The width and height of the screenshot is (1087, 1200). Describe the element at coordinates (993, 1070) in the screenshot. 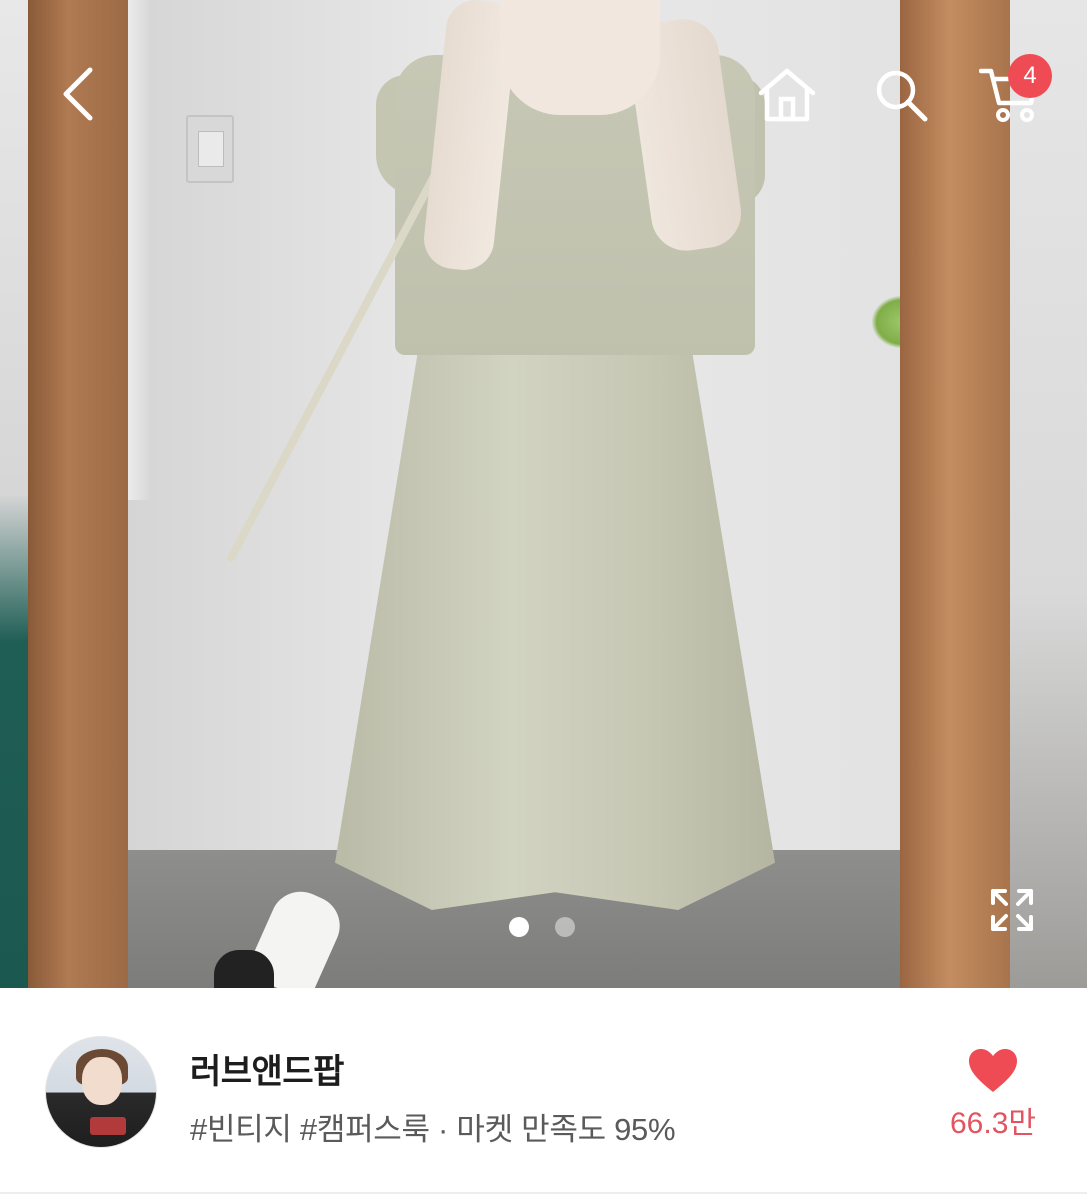

I see `heart-icon` at that location.